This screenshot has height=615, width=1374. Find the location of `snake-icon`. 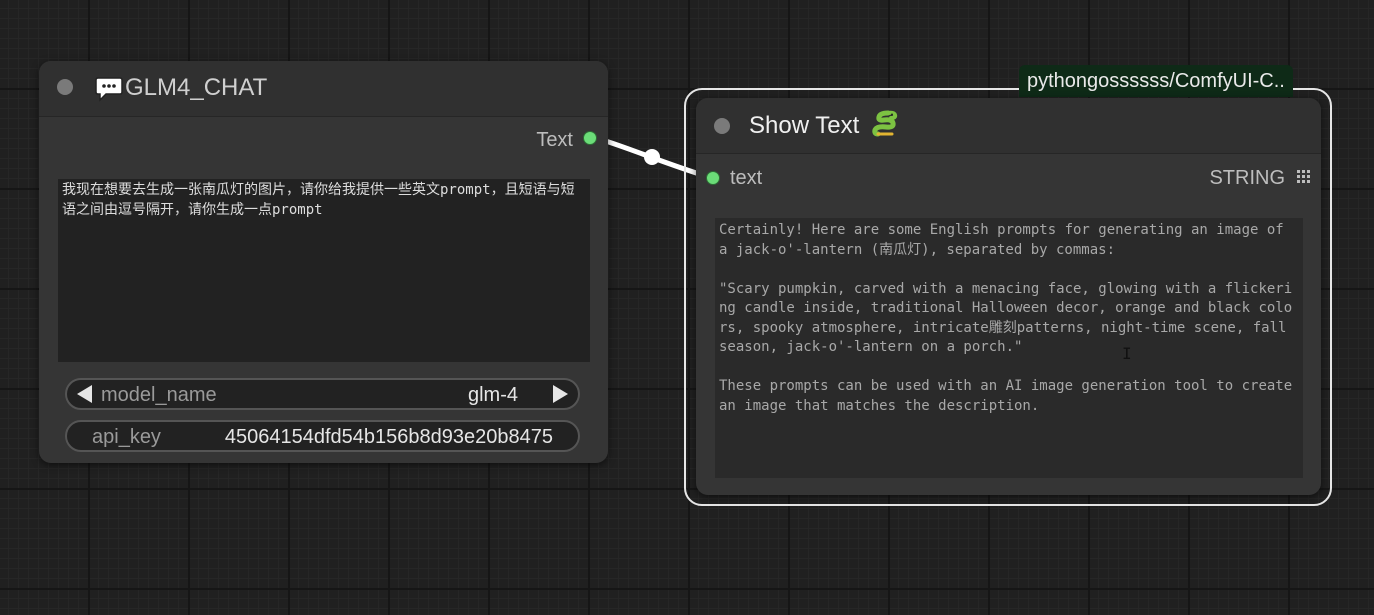

snake-icon is located at coordinates (886, 126).